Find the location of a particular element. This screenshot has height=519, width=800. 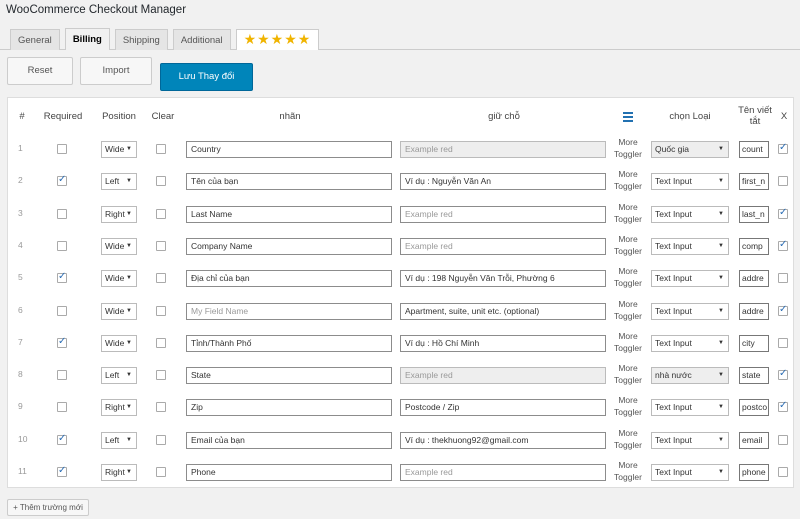

abbreviation-input: comp is located at coordinates (754, 246).